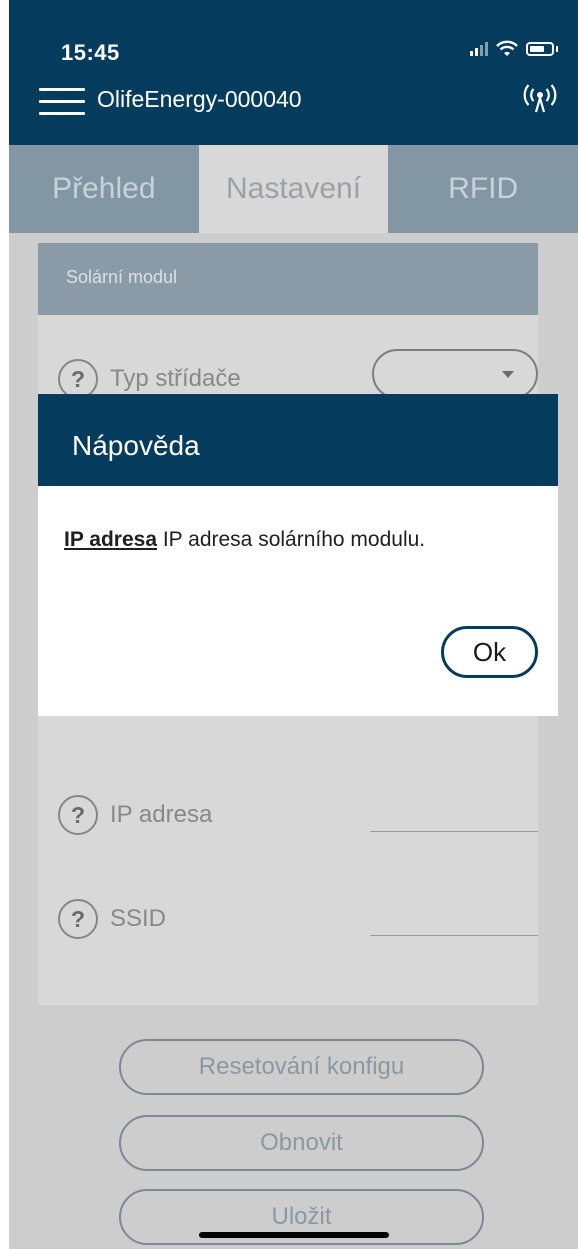 Image resolution: width=578 pixels, height=1249 pixels. I want to click on wifi-icon, so click(507, 48).